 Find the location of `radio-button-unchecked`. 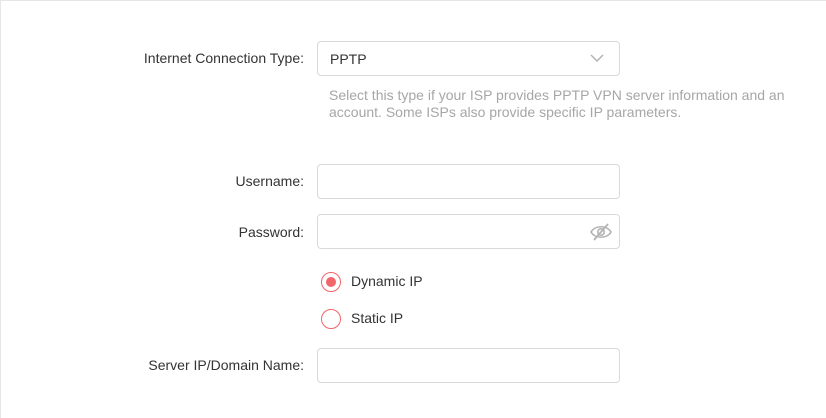

radio-button-unchecked is located at coordinates (331, 319).